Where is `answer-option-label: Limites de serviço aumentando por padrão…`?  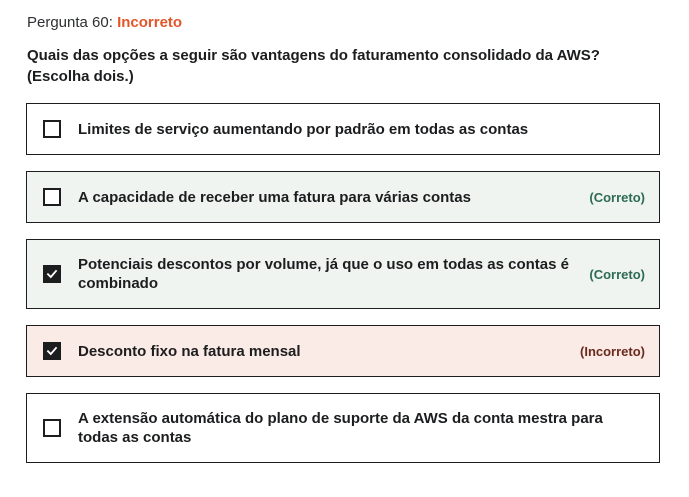
answer-option-label: Limites de serviço aumentando por padrão… is located at coordinates (303, 129).